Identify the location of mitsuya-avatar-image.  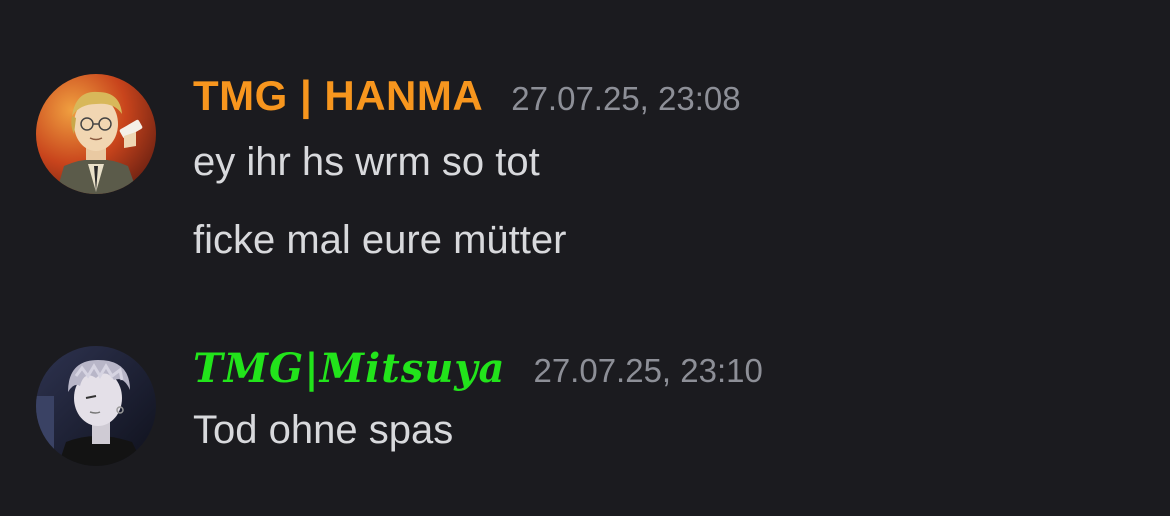
(96, 406).